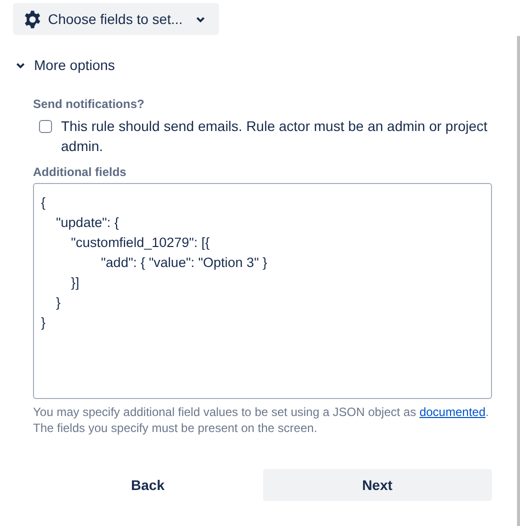 This screenshot has width=520, height=526. What do you see at coordinates (377, 485) in the screenshot?
I see `next-button: Next` at bounding box center [377, 485].